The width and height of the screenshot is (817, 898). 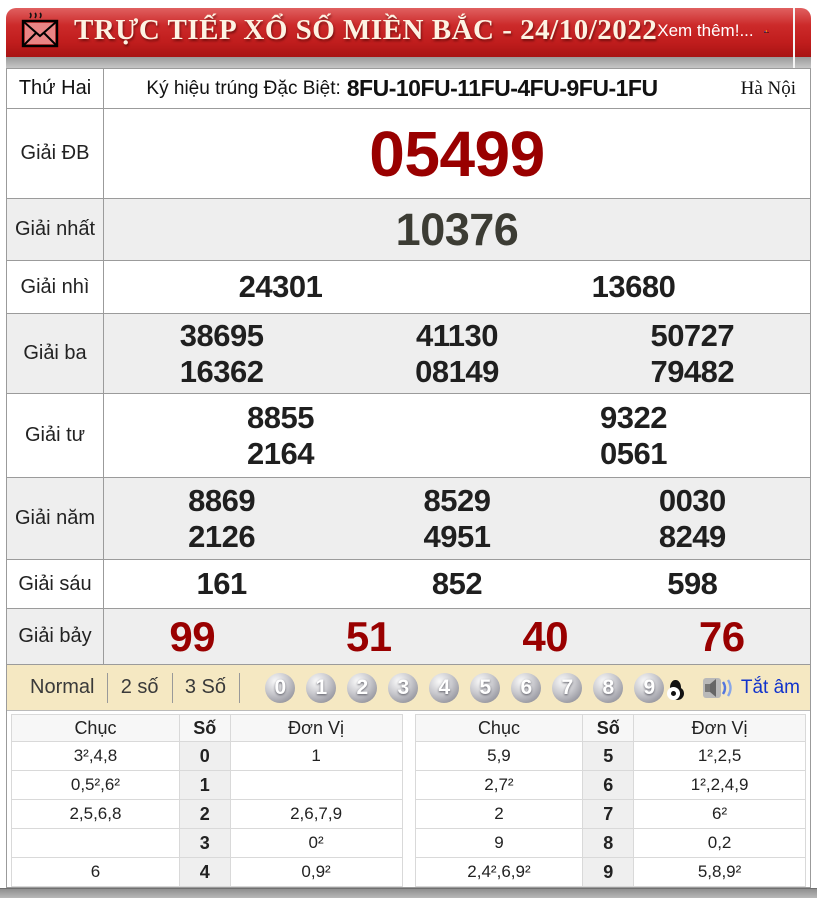 I want to click on prize-number: 8855, so click(x=280, y=417).